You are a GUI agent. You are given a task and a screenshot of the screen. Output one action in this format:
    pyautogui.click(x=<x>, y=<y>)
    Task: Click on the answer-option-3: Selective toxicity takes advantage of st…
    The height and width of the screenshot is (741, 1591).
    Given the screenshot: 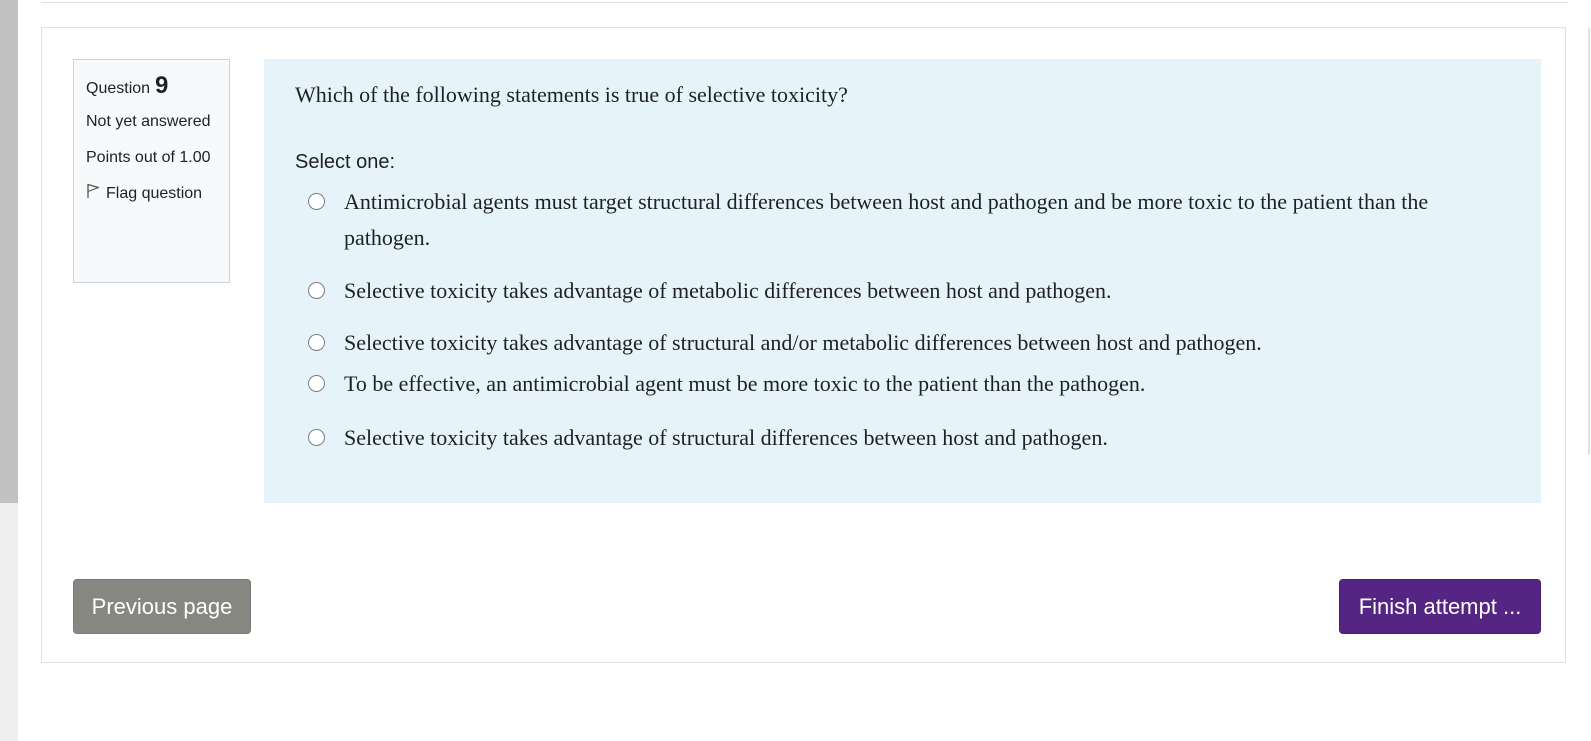 What is the action you would take?
    pyautogui.click(x=906, y=343)
    